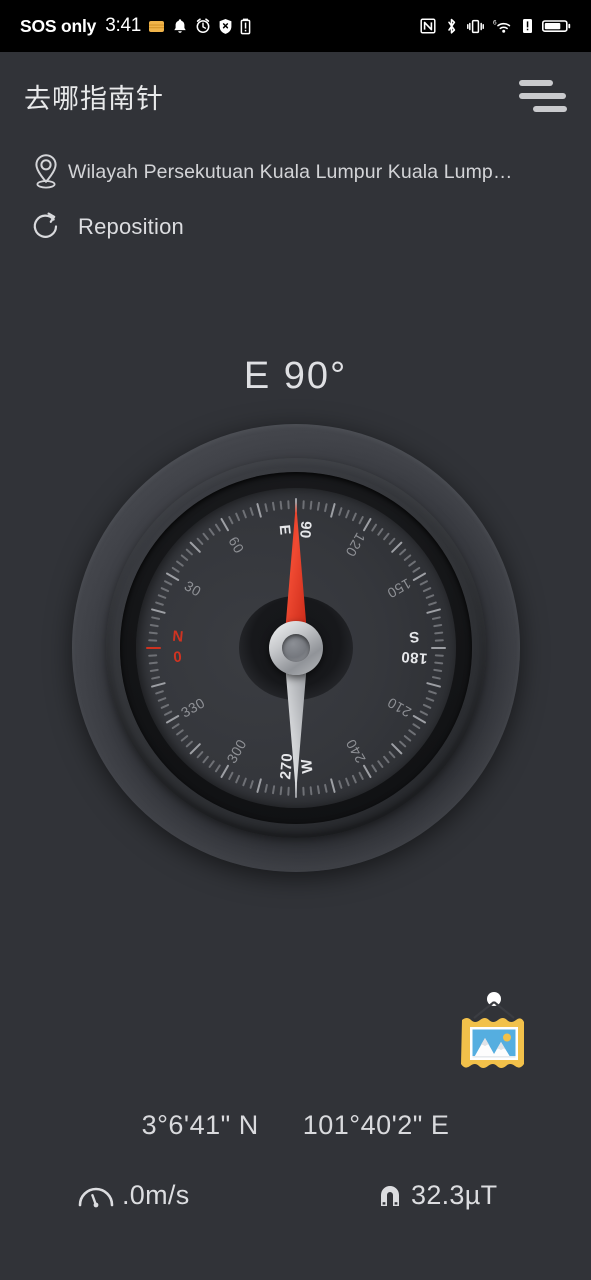 The height and width of the screenshot is (1280, 591). I want to click on magnet-icon, so click(390, 1196).